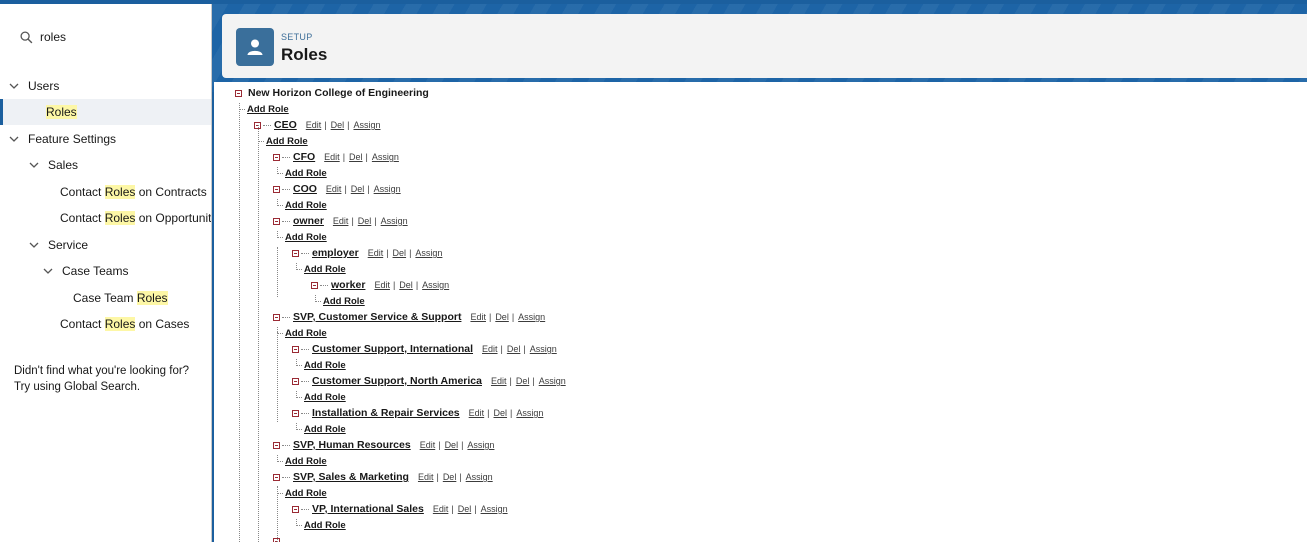 The width and height of the screenshot is (1307, 542). Describe the element at coordinates (105, 298) in the screenshot. I see `sidebar-item-case-team-roles: Case Team Roles` at that location.